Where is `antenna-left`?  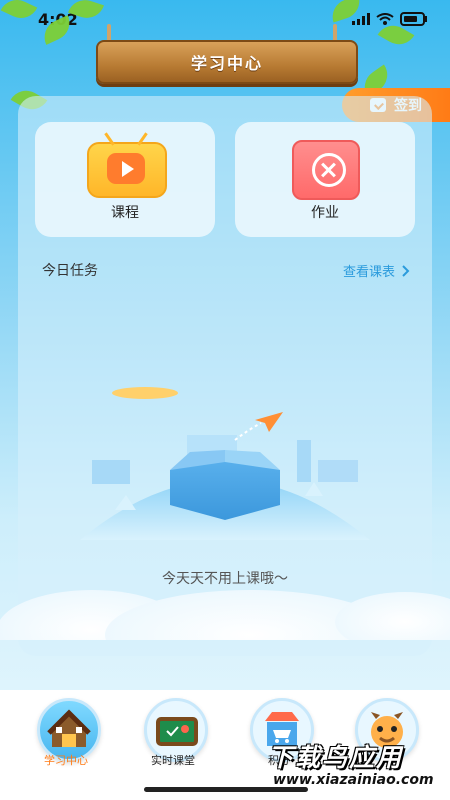 antenna-left is located at coordinates (109, 139).